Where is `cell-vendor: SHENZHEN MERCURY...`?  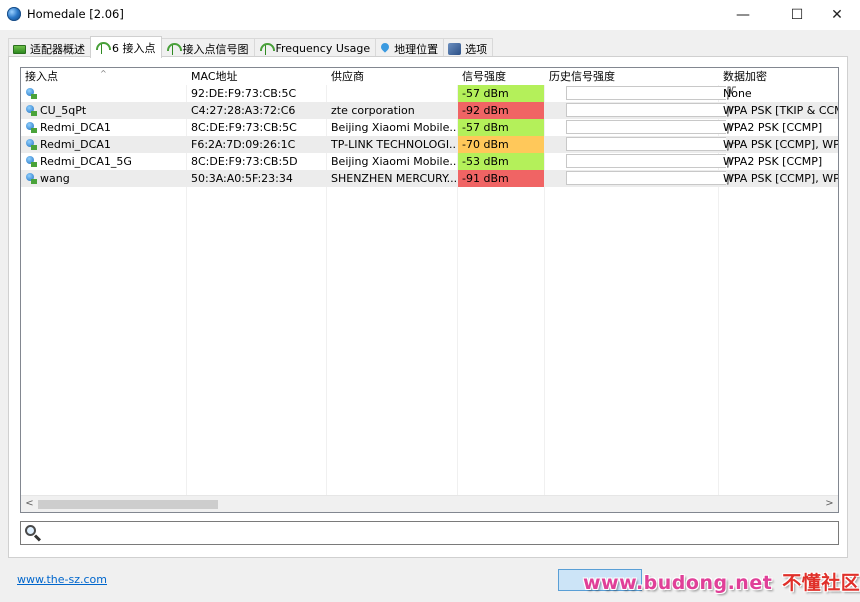
cell-vendor: SHENZHEN MERCURY... is located at coordinates (394, 178).